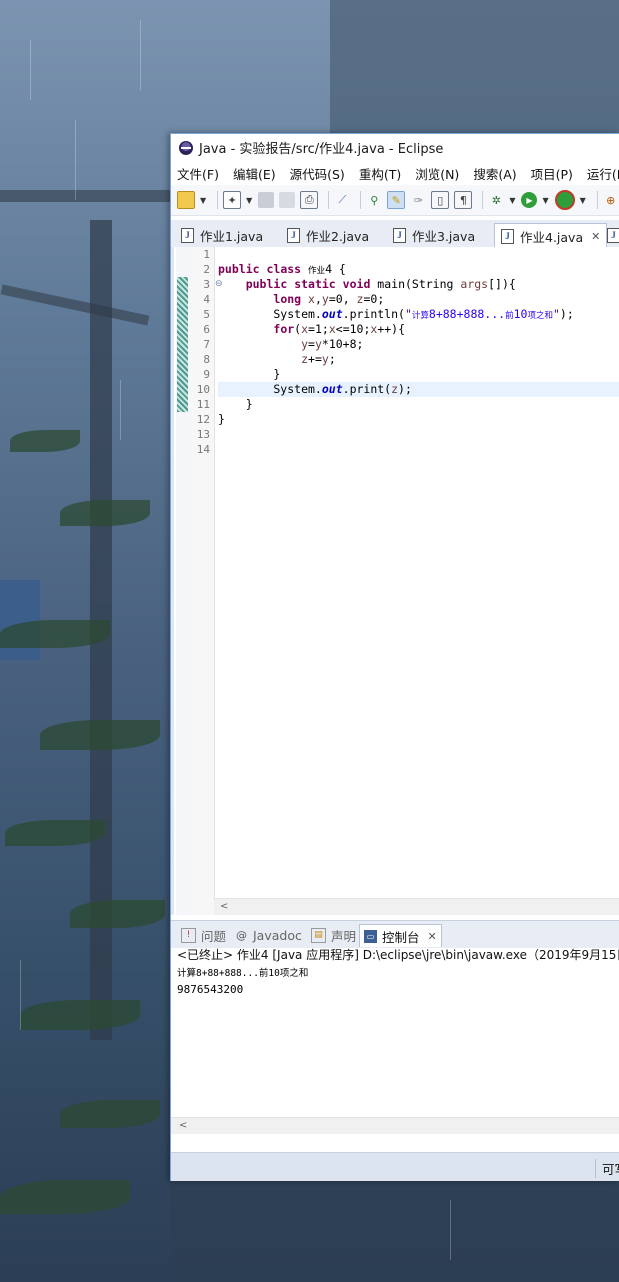 The width and height of the screenshot is (619, 1282). Describe the element at coordinates (332, 344) in the screenshot. I see `code-line: y=y*10+8;` at that location.